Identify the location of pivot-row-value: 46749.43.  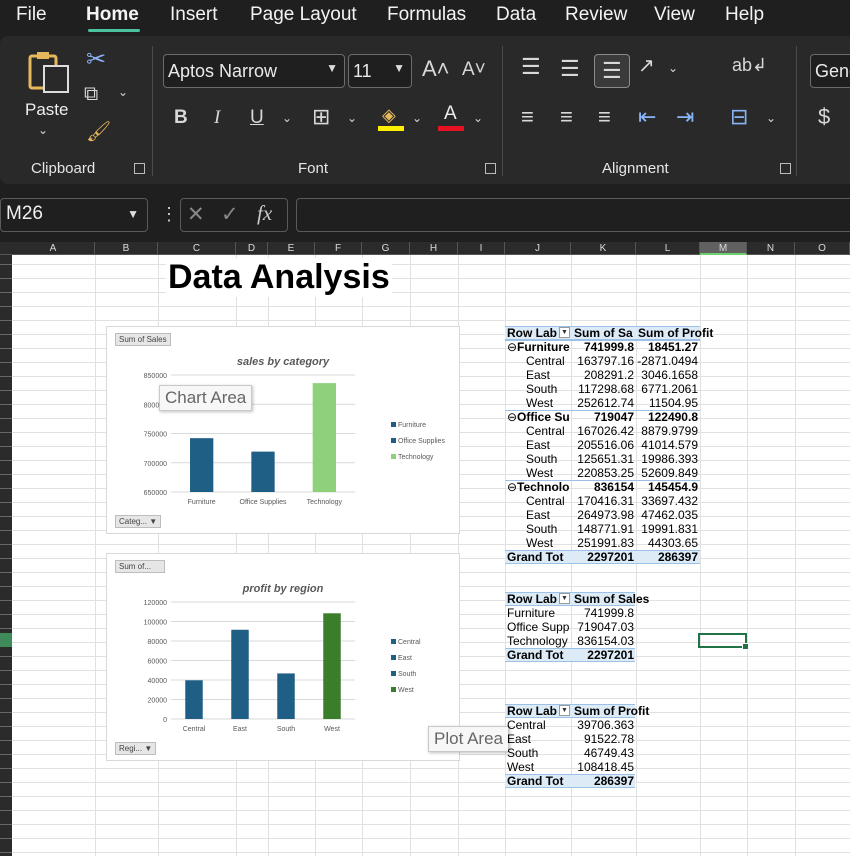
(603, 753).